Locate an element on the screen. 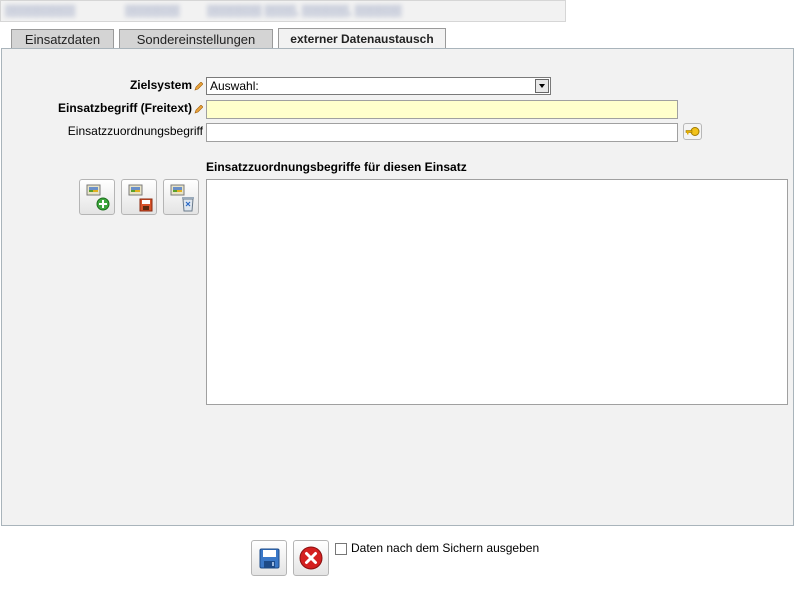 Image resolution: width=797 pixels, height=603 pixels. output-after-save-checkbox is located at coordinates (341, 549).